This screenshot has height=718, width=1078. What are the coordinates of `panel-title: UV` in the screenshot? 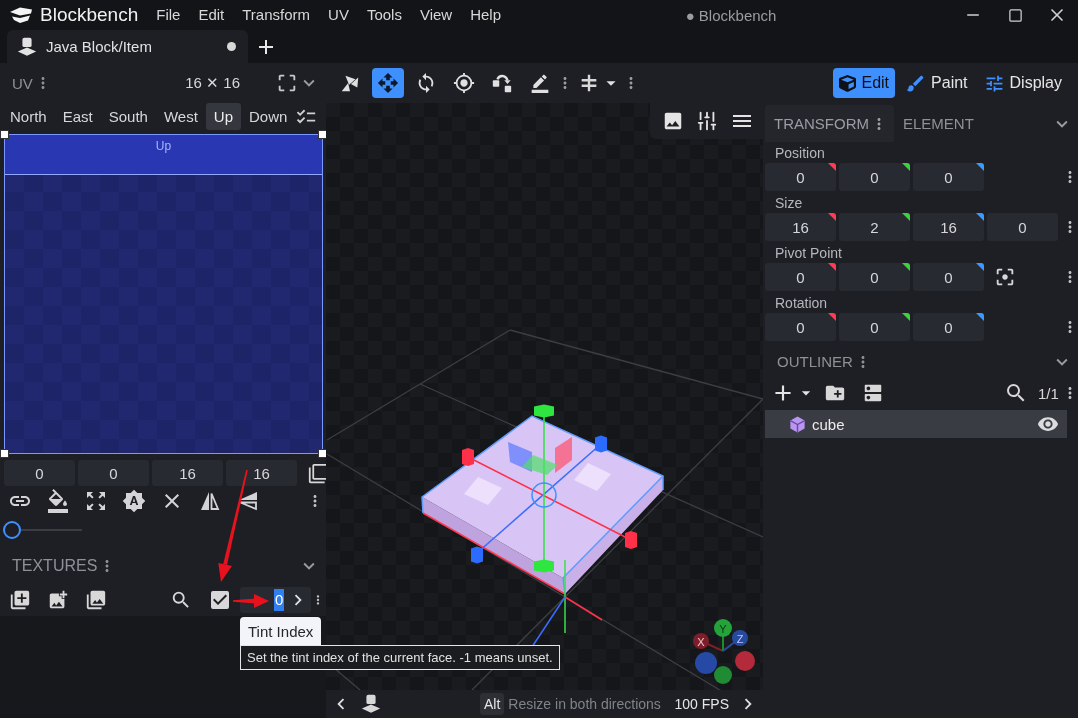 It's located at (22, 83).